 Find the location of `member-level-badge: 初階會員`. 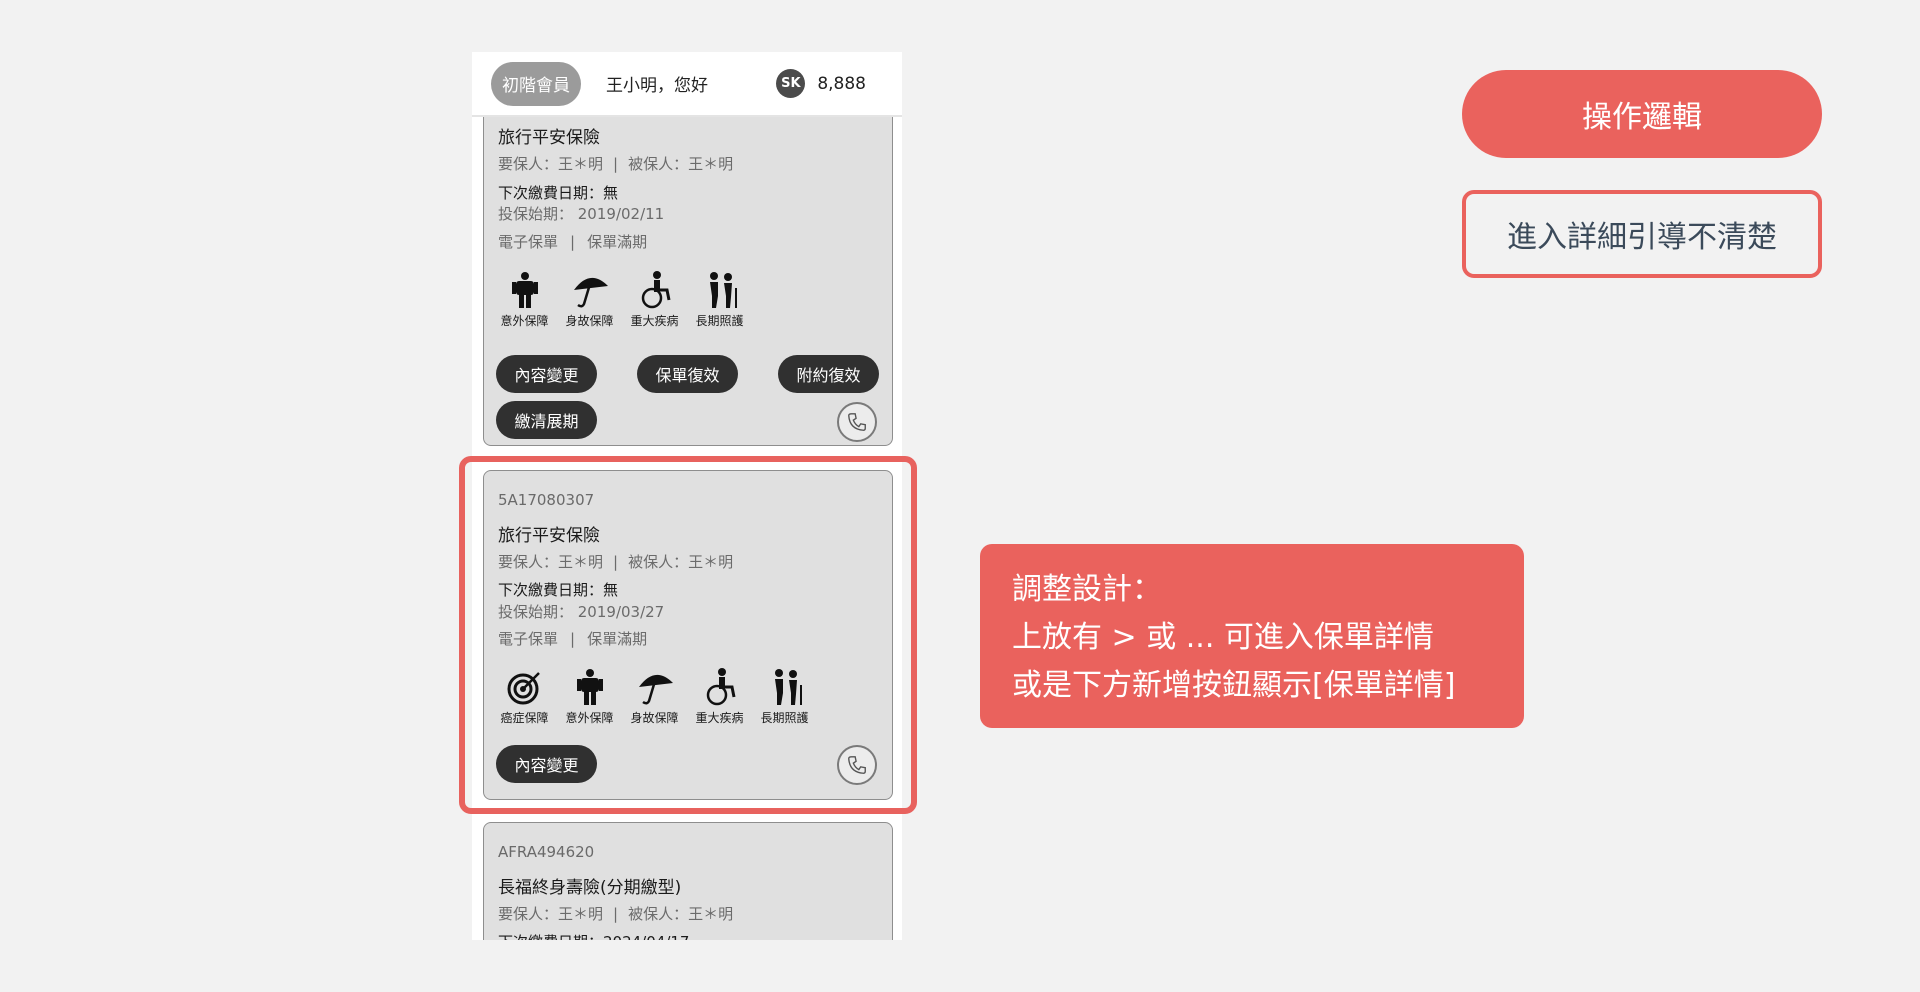

member-level-badge: 初階會員 is located at coordinates (536, 83).